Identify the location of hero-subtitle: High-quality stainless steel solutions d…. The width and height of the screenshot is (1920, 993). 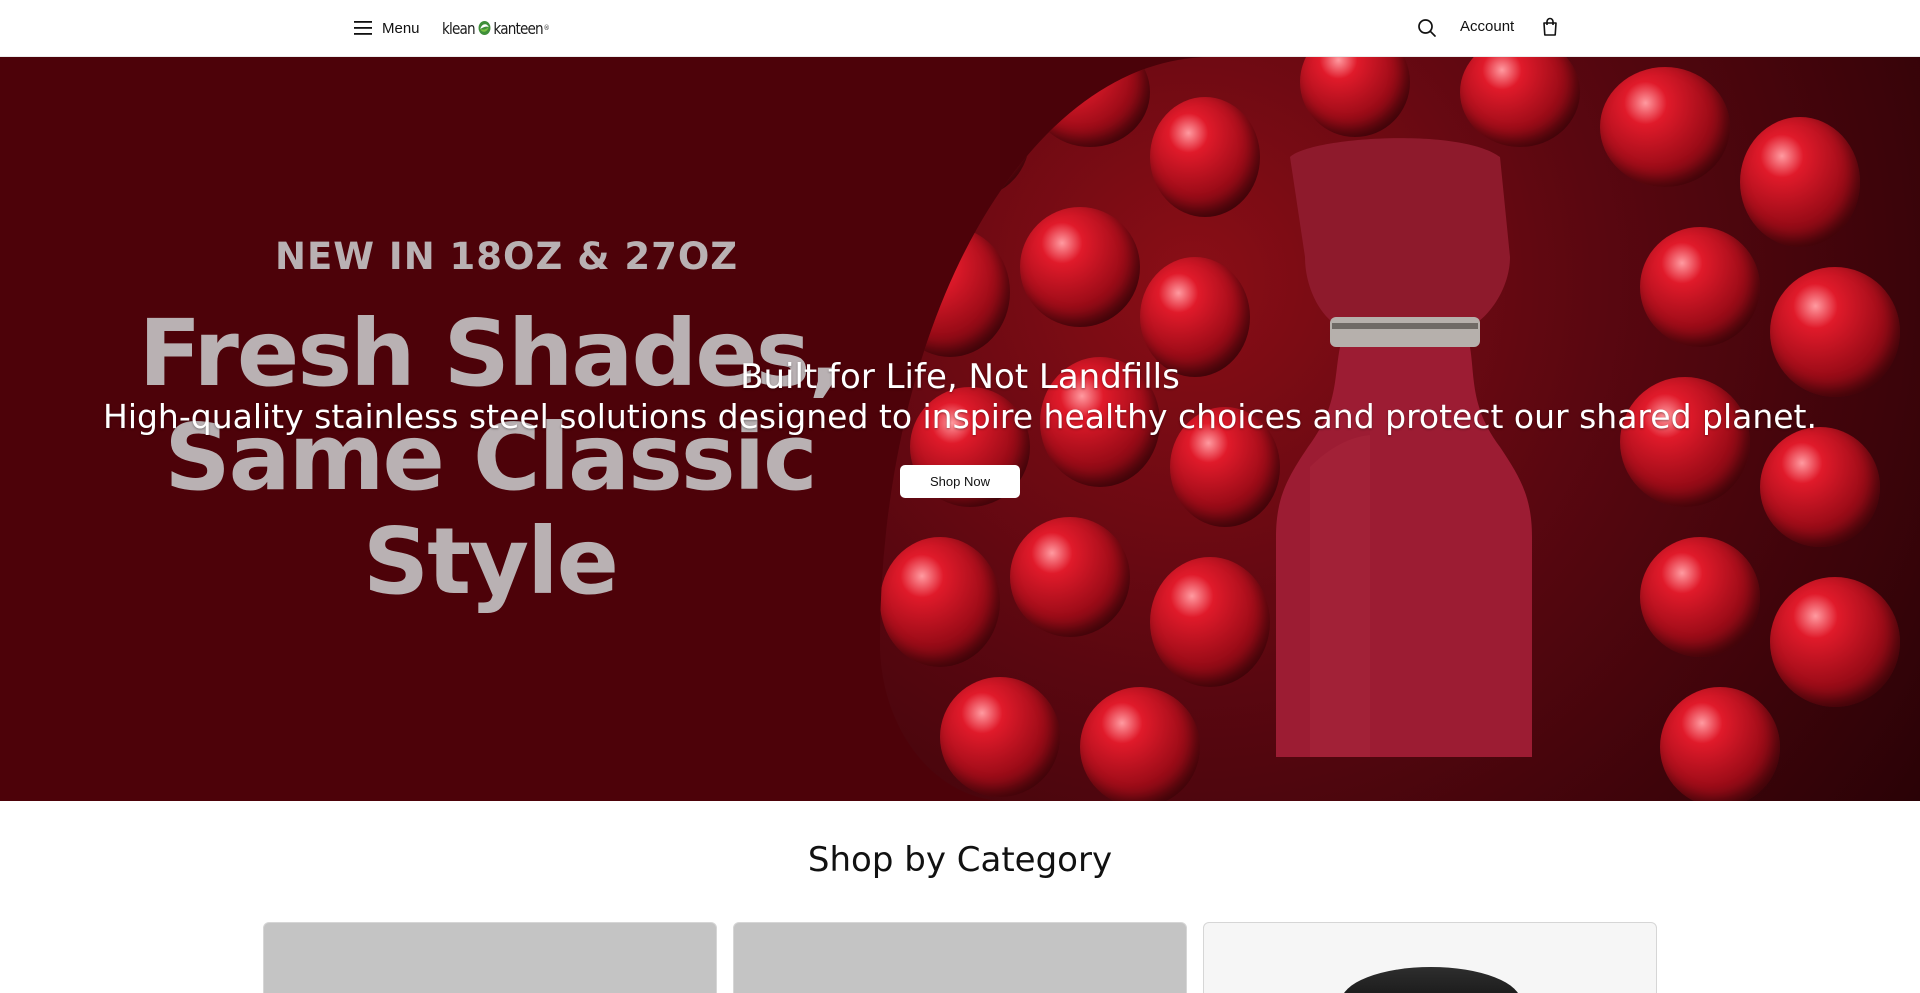
(960, 416).